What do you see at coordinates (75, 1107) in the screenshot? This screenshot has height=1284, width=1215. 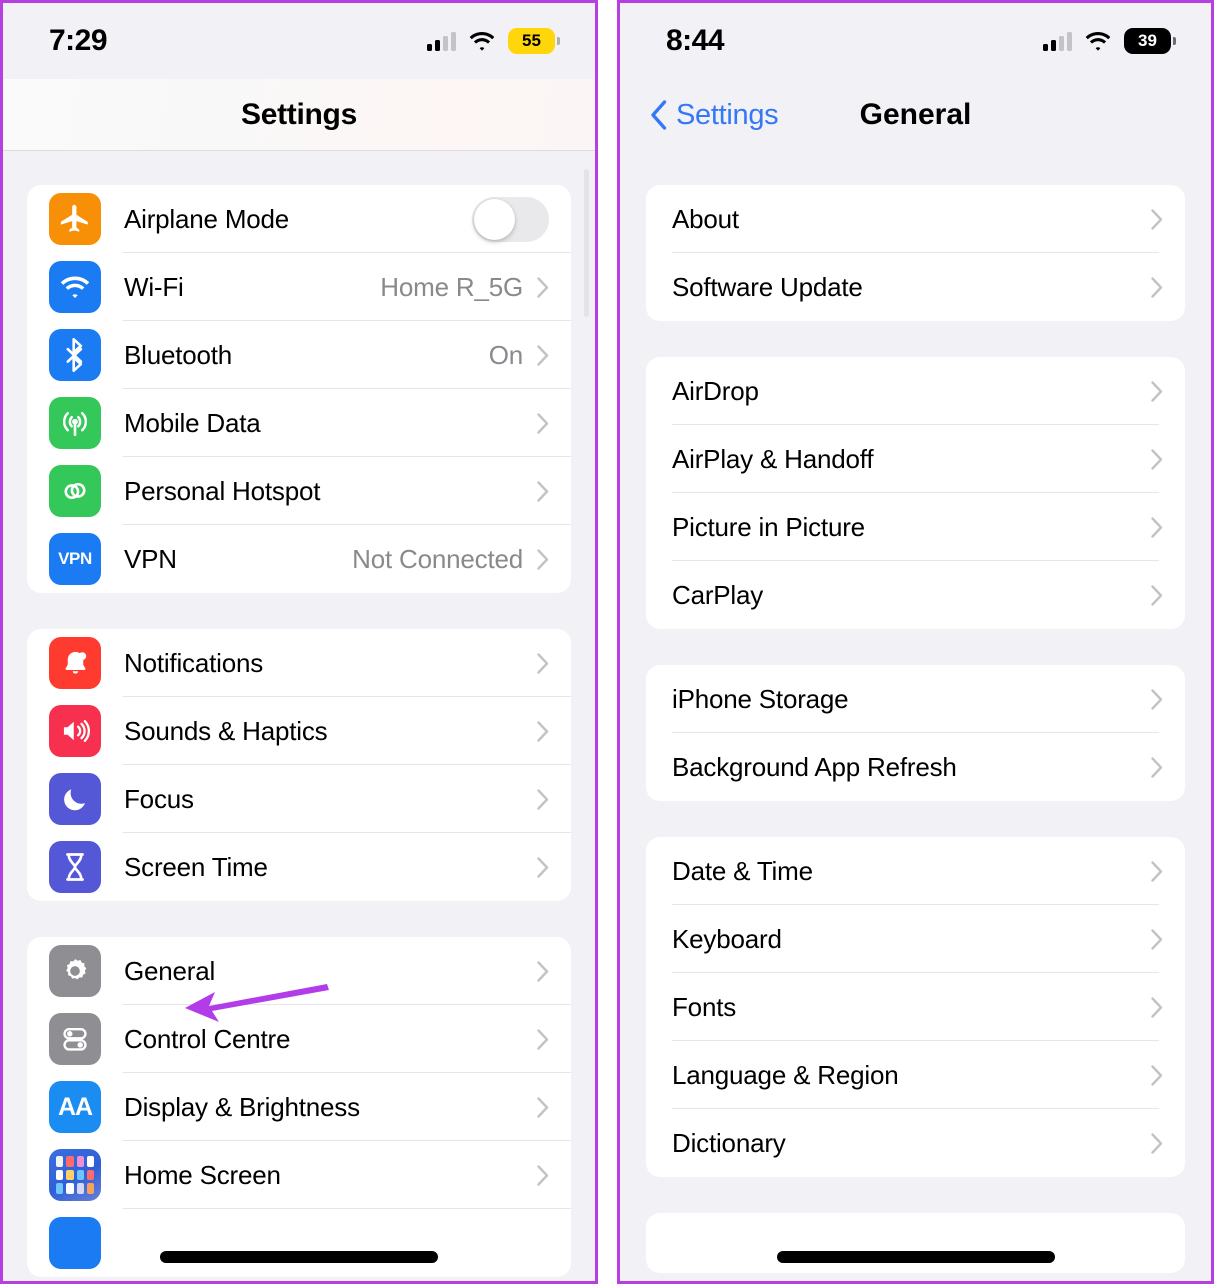 I see `display-aa-icon: AA` at bounding box center [75, 1107].